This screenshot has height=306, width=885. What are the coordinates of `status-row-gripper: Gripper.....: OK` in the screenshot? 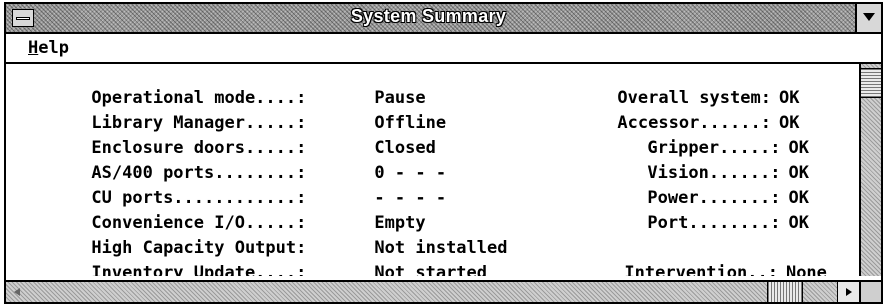 It's located at (723, 136).